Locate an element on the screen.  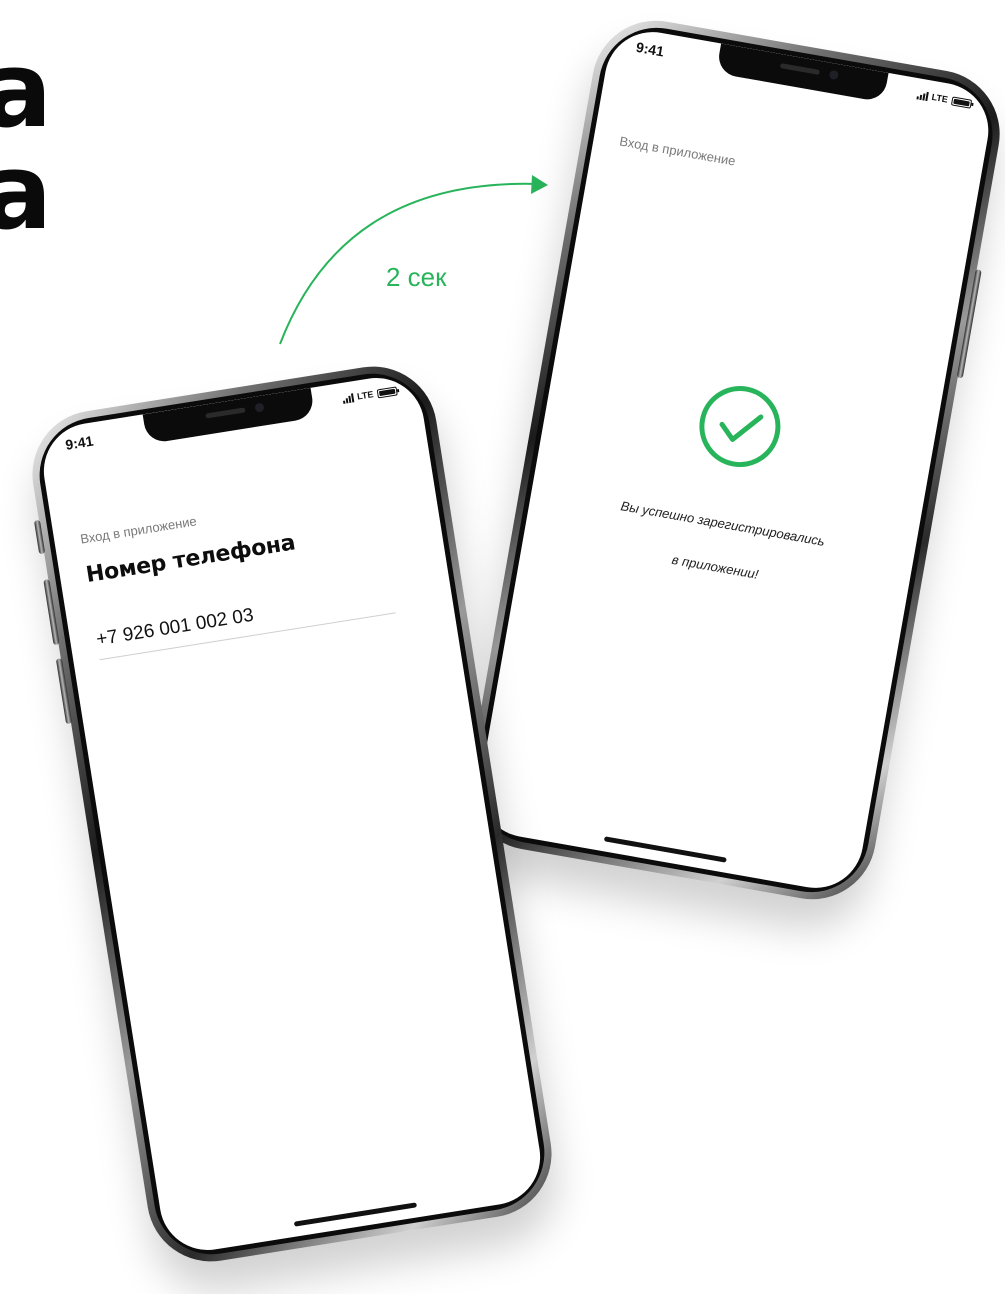
success-message-line-1: Вы успешно зарегистрировались is located at coordinates (722, 523).